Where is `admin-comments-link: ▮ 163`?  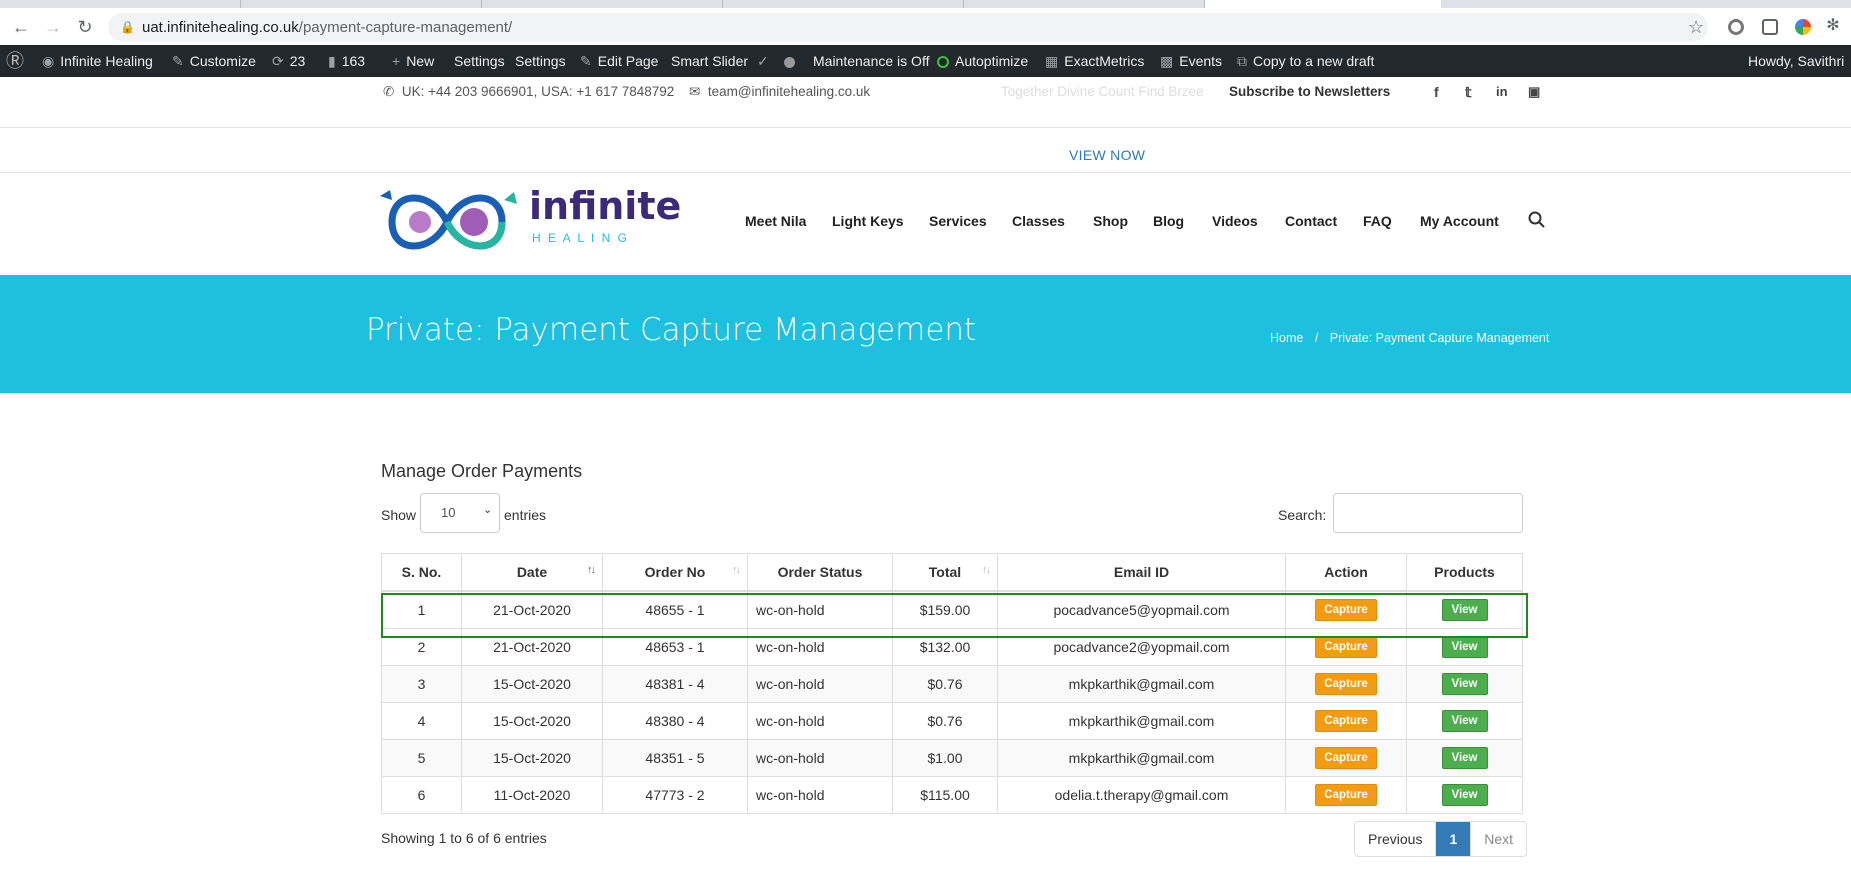
admin-comments-link: ▮ 163 is located at coordinates (346, 61).